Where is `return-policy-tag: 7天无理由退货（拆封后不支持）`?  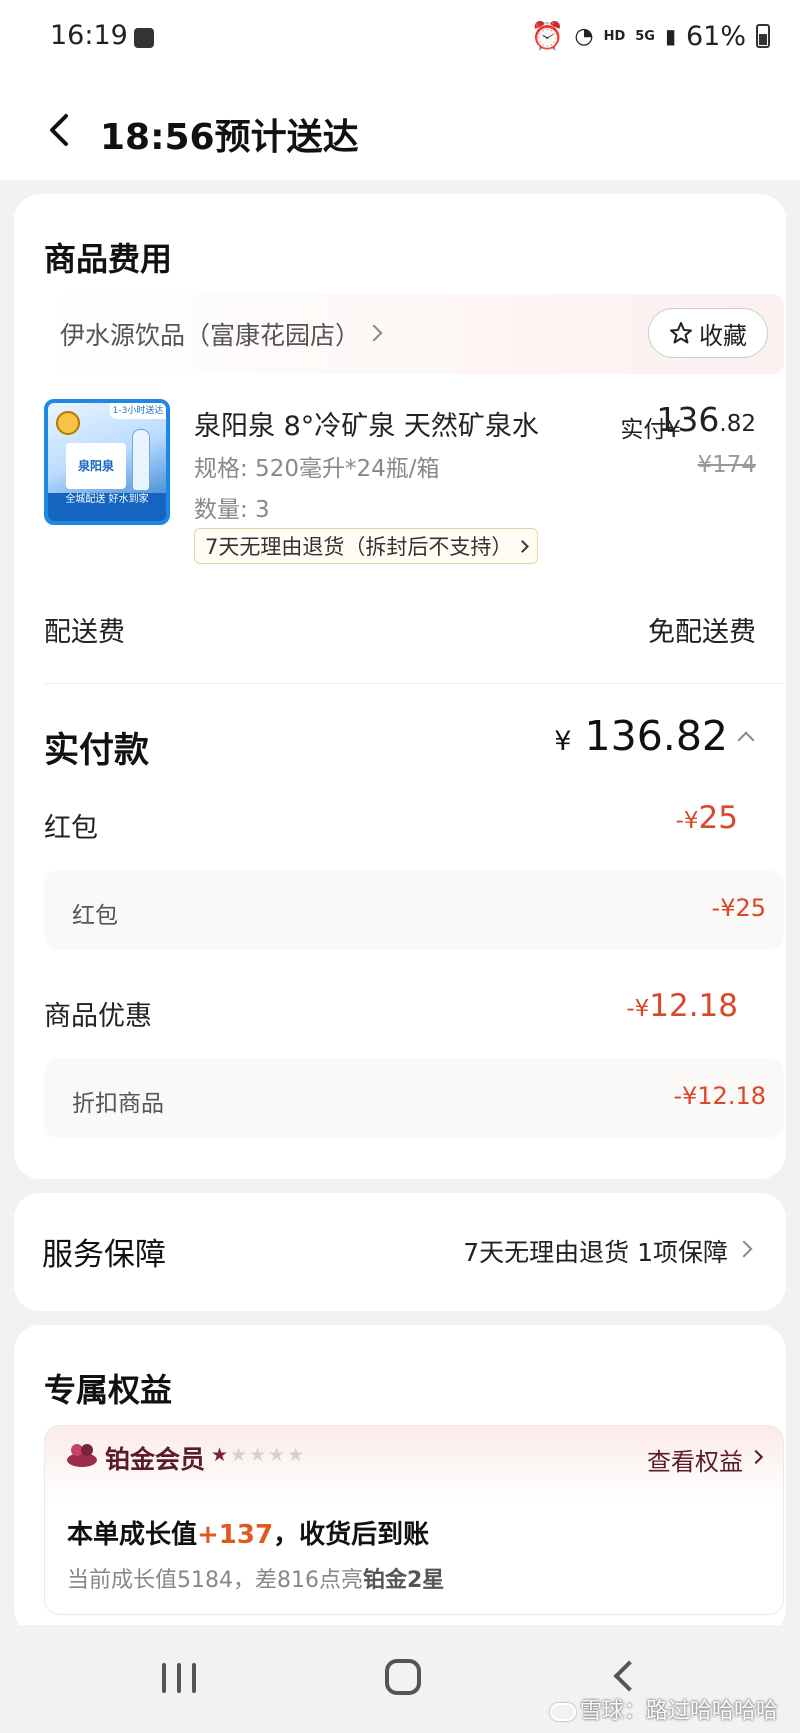
return-policy-tag: 7天无理由退货（拆封后不支持） is located at coordinates (366, 546).